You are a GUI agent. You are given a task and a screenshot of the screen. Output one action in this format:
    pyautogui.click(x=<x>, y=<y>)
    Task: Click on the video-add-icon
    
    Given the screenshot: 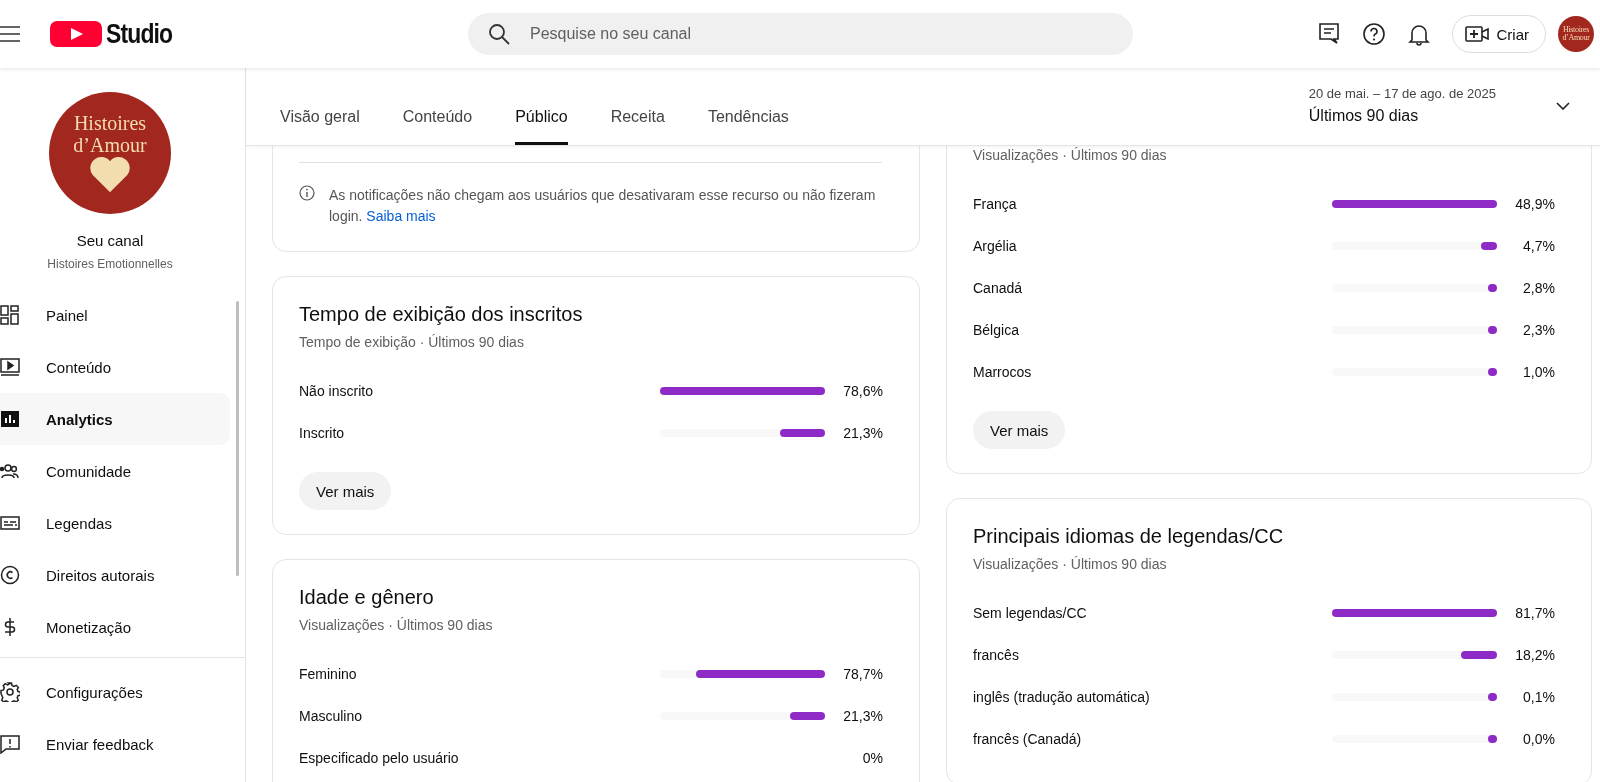 What is the action you would take?
    pyautogui.click(x=1476, y=34)
    